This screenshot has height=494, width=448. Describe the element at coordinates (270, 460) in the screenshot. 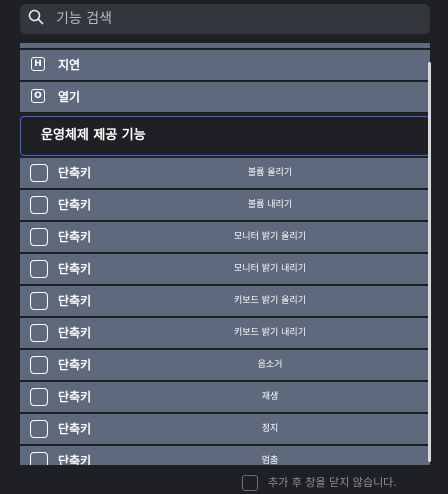

I see `shortcut-action: 멈춤` at that location.